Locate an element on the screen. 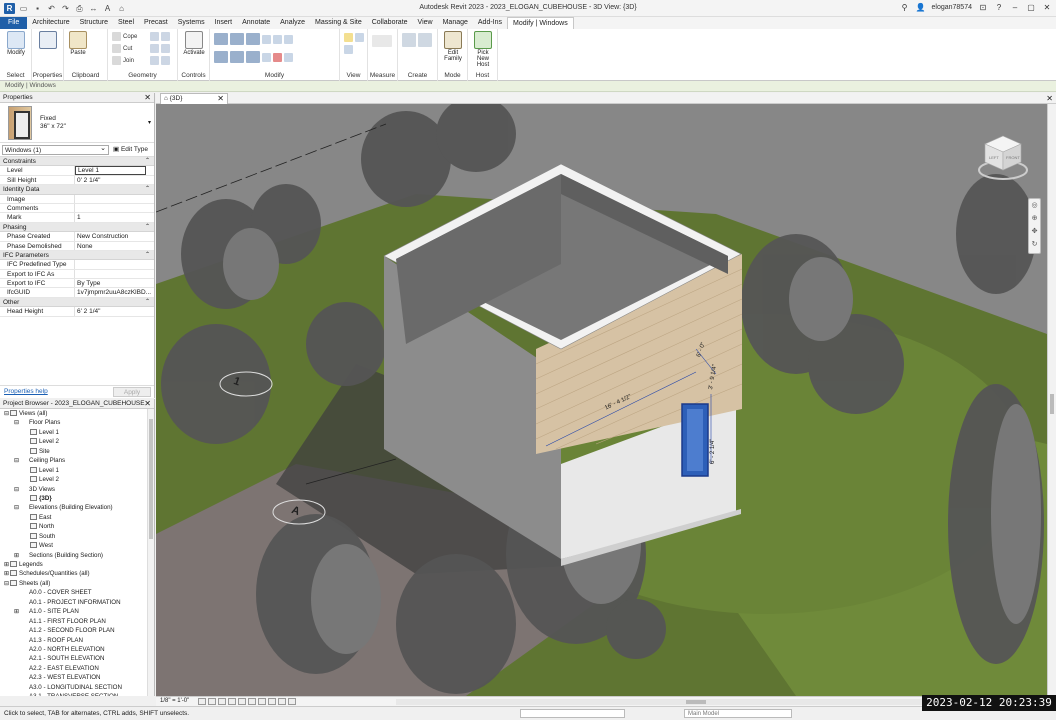 This screenshot has height=720, width=1056. select-group-label: Select is located at coordinates (15, 75).